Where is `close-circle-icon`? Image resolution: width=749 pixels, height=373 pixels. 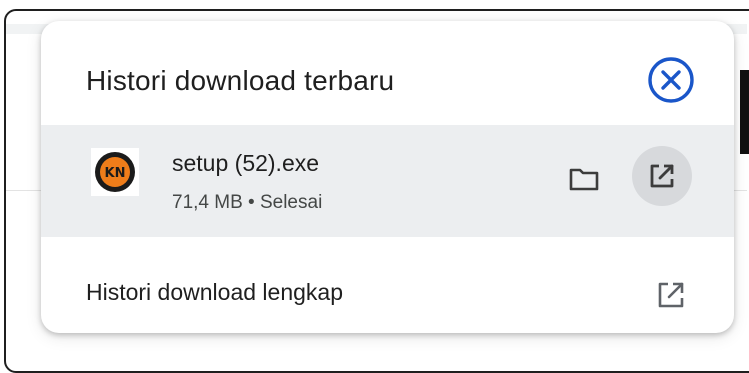 close-circle-icon is located at coordinates (671, 80).